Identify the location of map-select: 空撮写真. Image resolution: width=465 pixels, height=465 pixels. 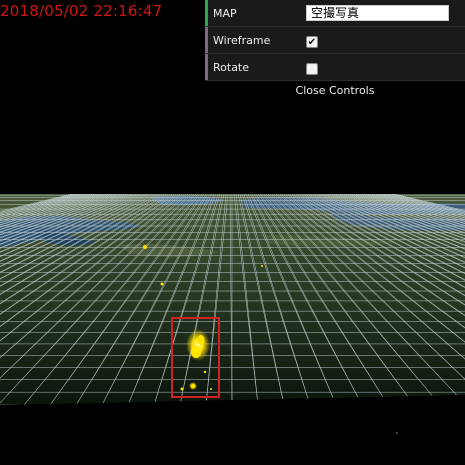
(377, 13).